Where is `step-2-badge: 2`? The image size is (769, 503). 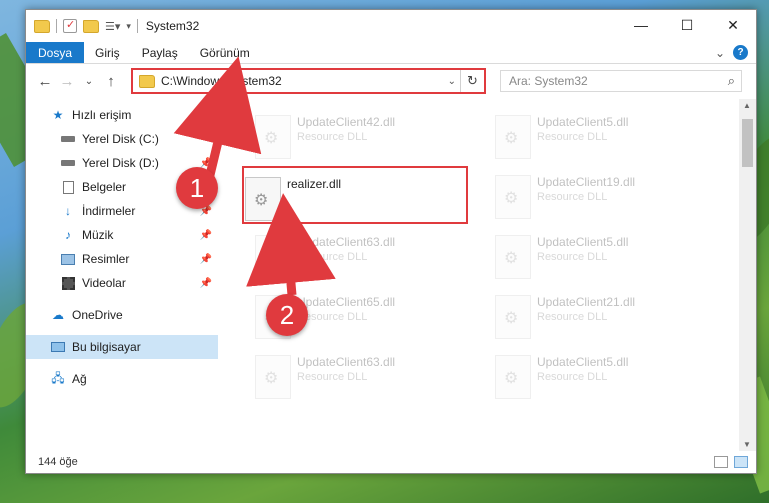 step-2-badge: 2 is located at coordinates (287, 315).